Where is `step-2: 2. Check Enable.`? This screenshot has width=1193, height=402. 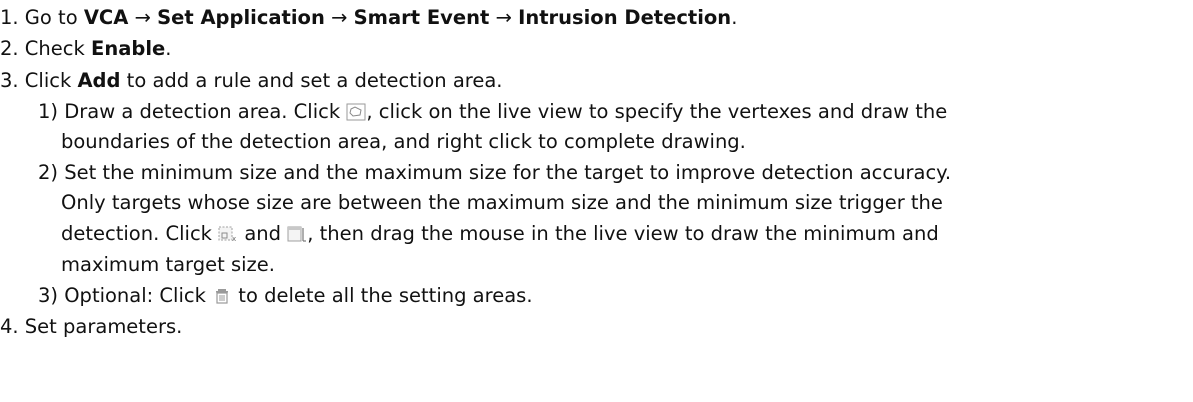
step-2: 2. Check Enable. is located at coordinates (85, 49).